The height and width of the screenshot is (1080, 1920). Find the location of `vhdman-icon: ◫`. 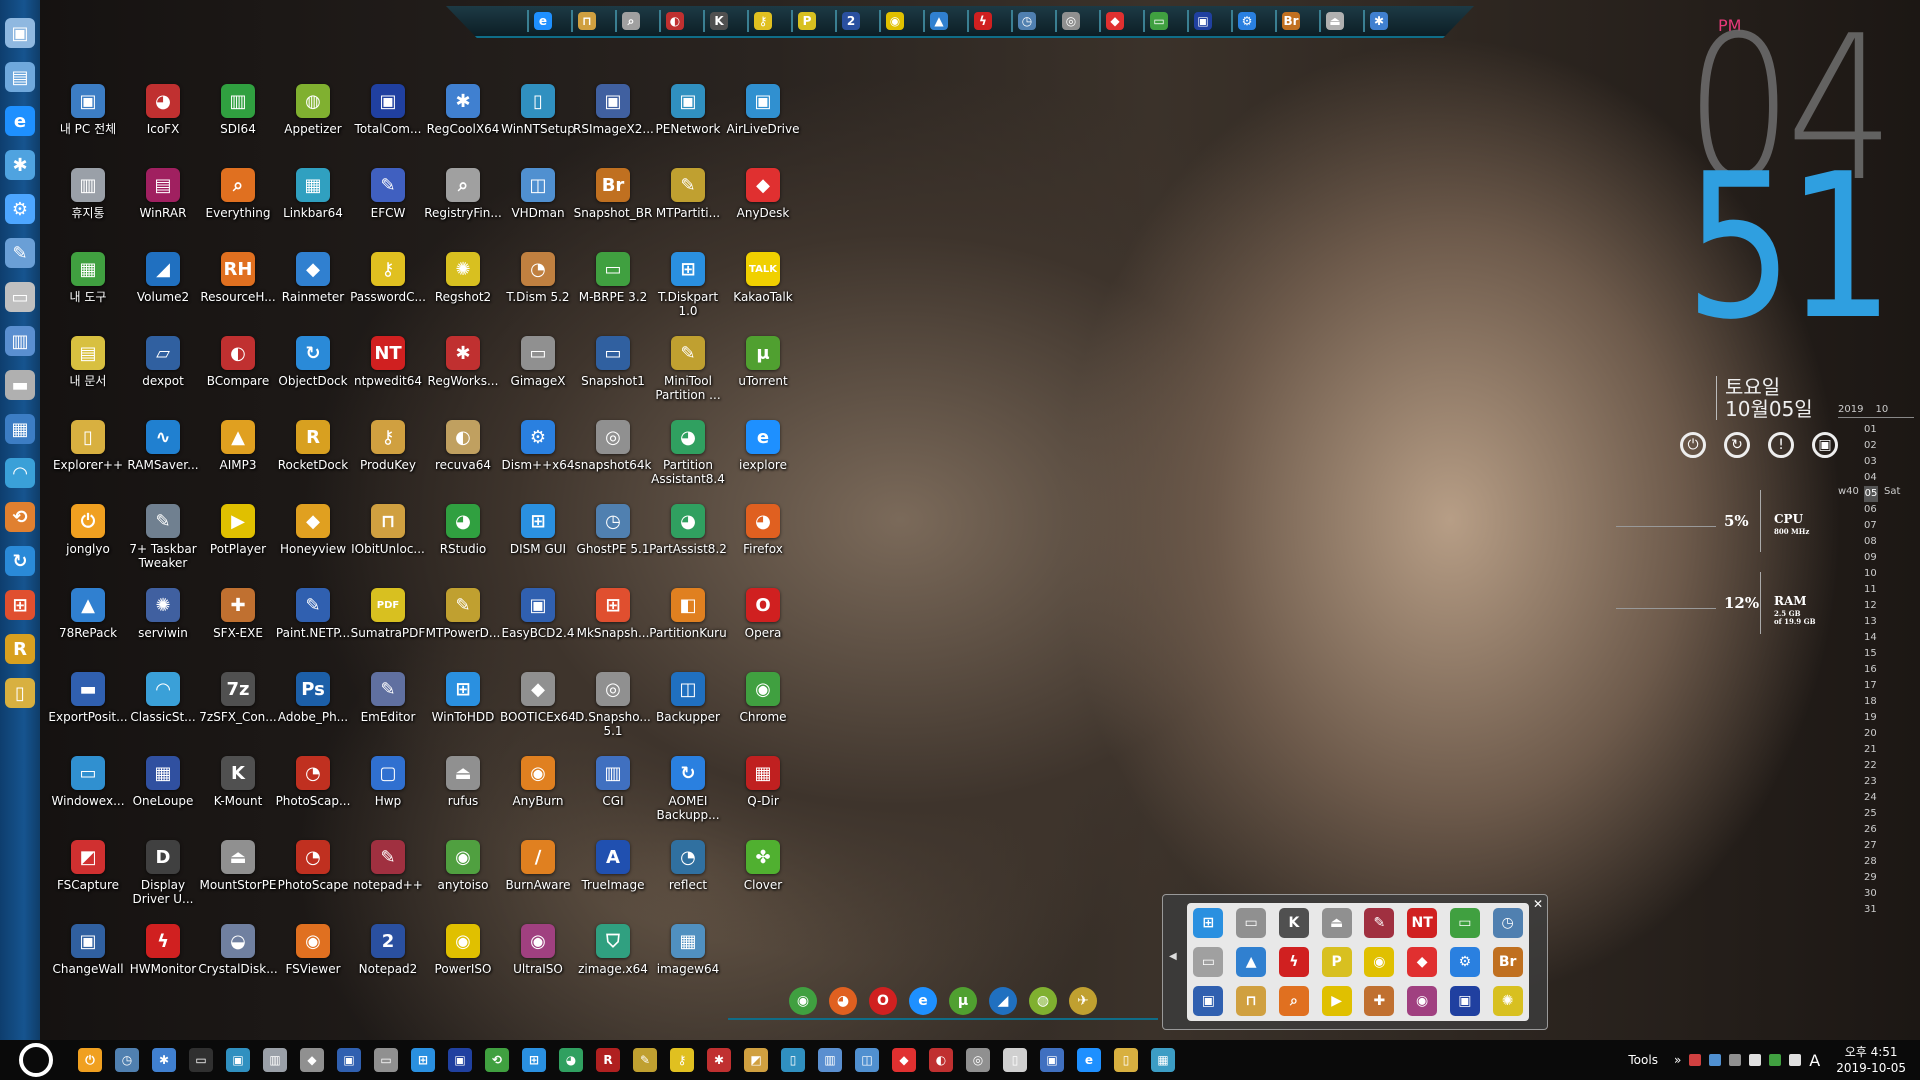

vhdman-icon: ◫ is located at coordinates (867, 1060).